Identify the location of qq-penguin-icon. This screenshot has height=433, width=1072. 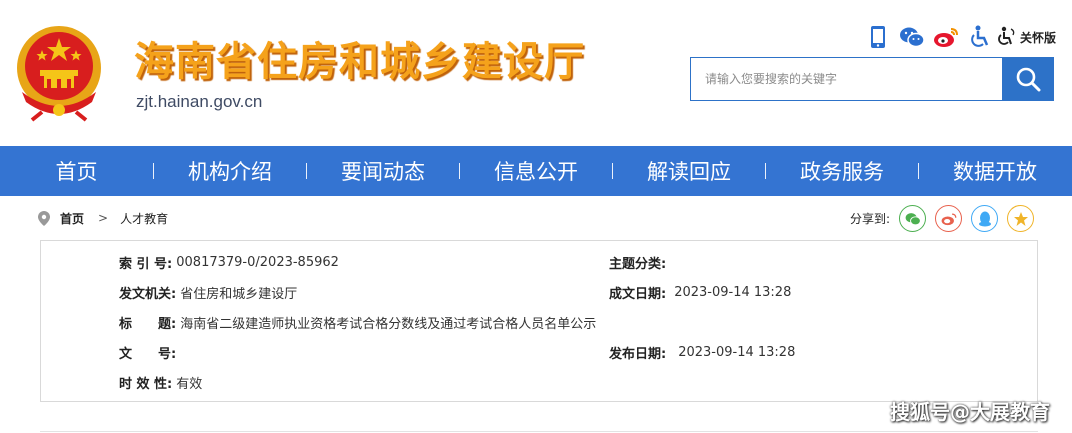
(985, 219).